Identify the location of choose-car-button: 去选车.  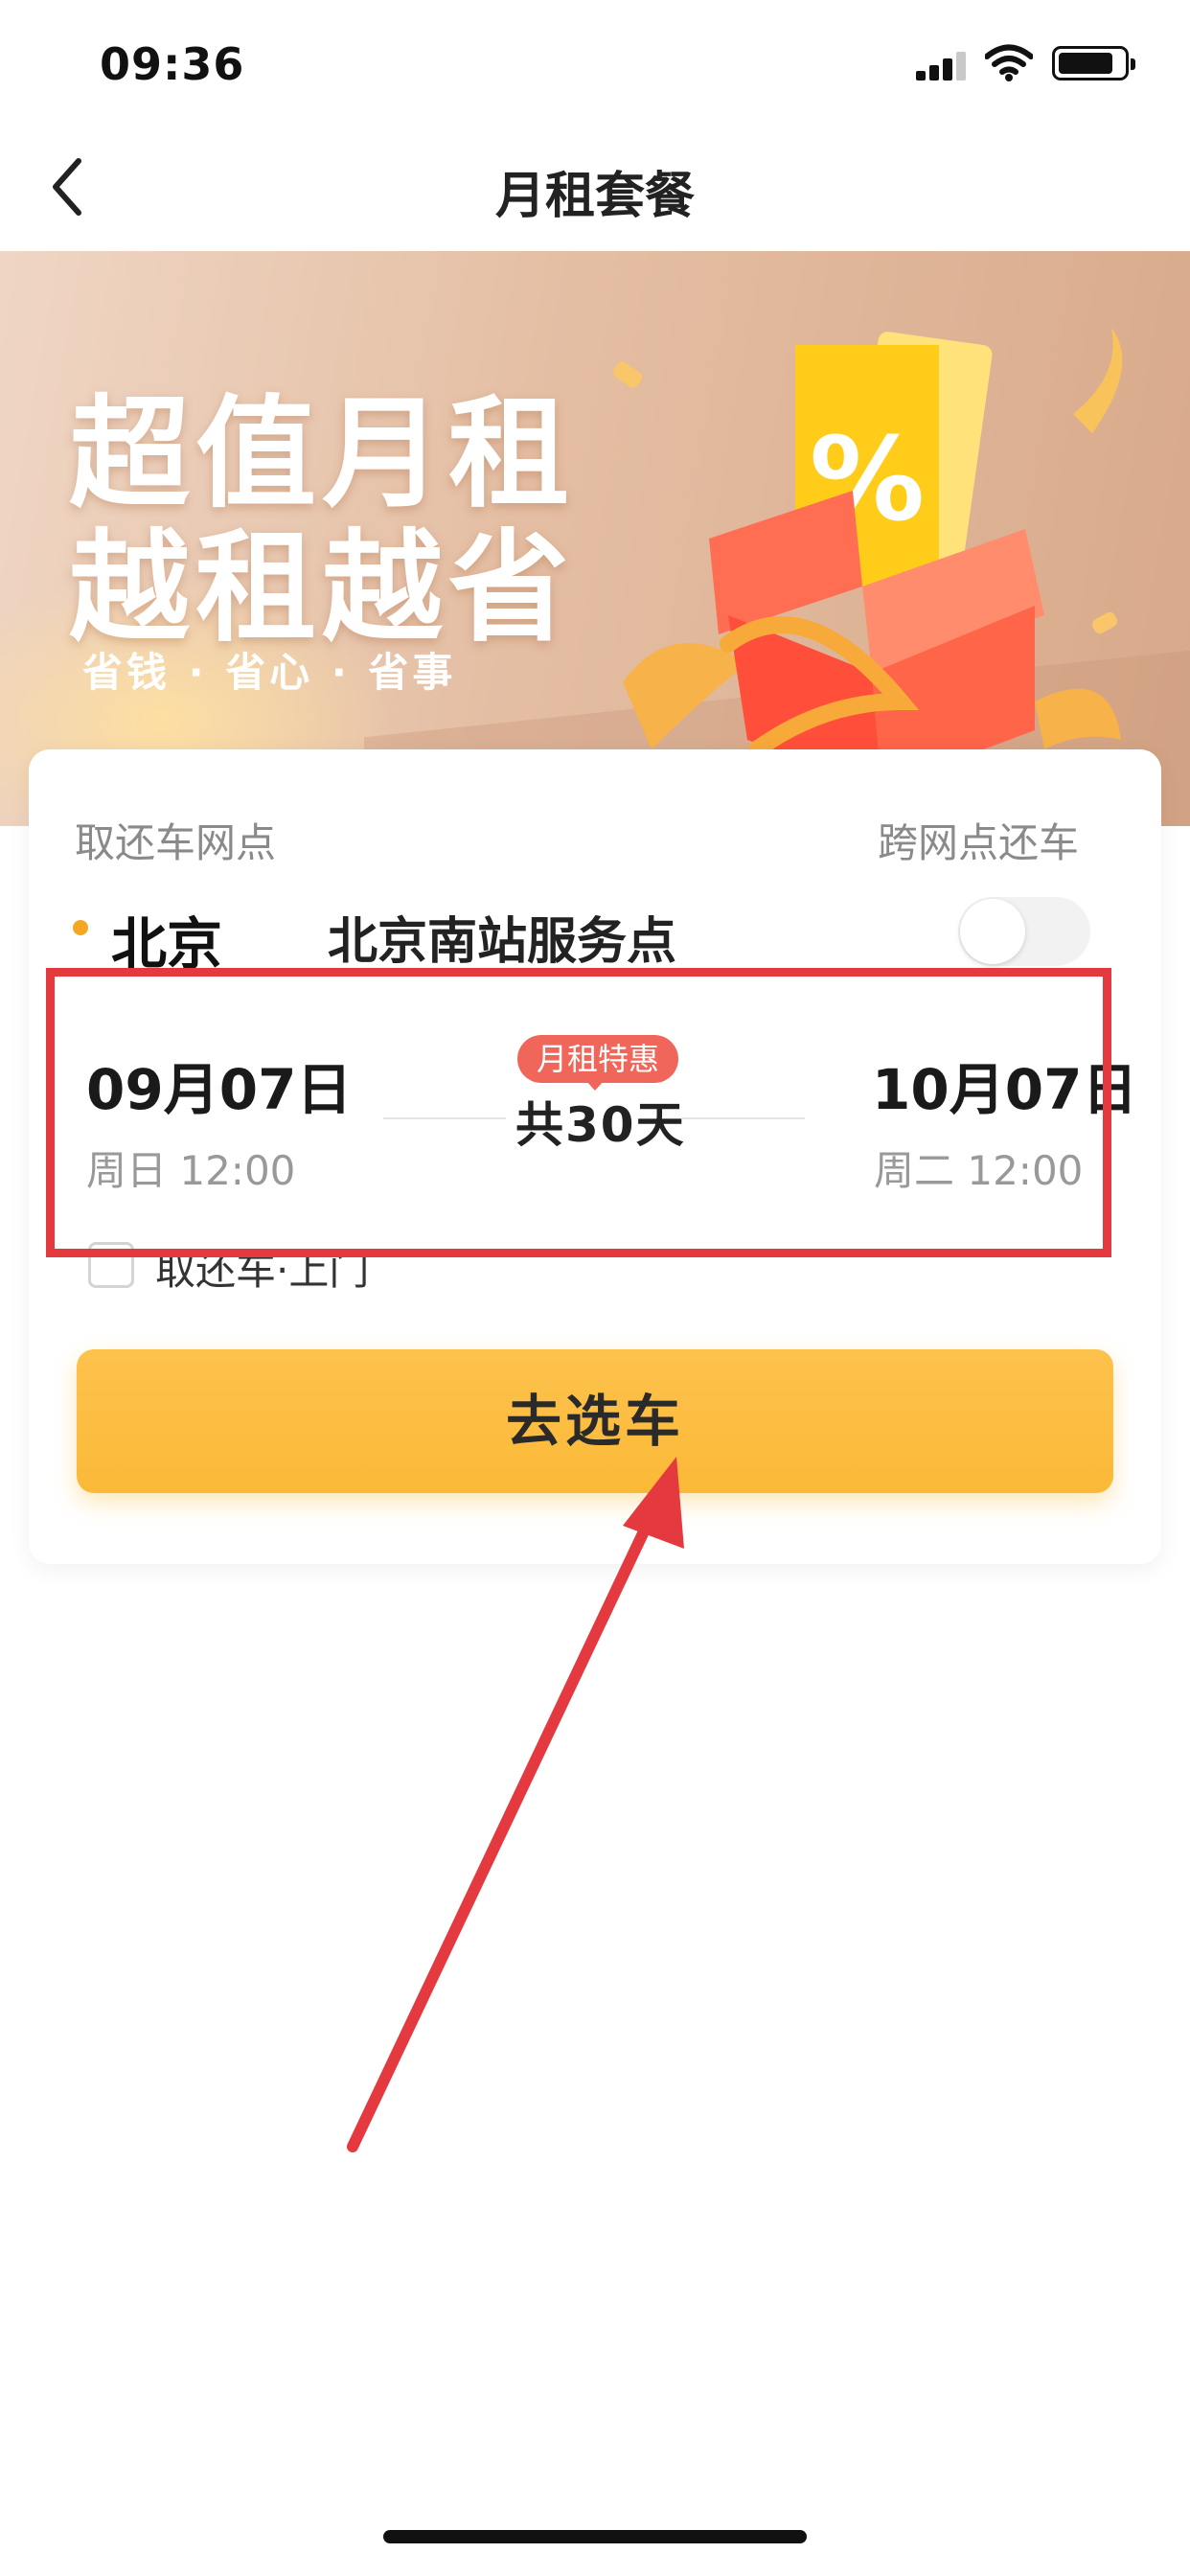
(595, 1421).